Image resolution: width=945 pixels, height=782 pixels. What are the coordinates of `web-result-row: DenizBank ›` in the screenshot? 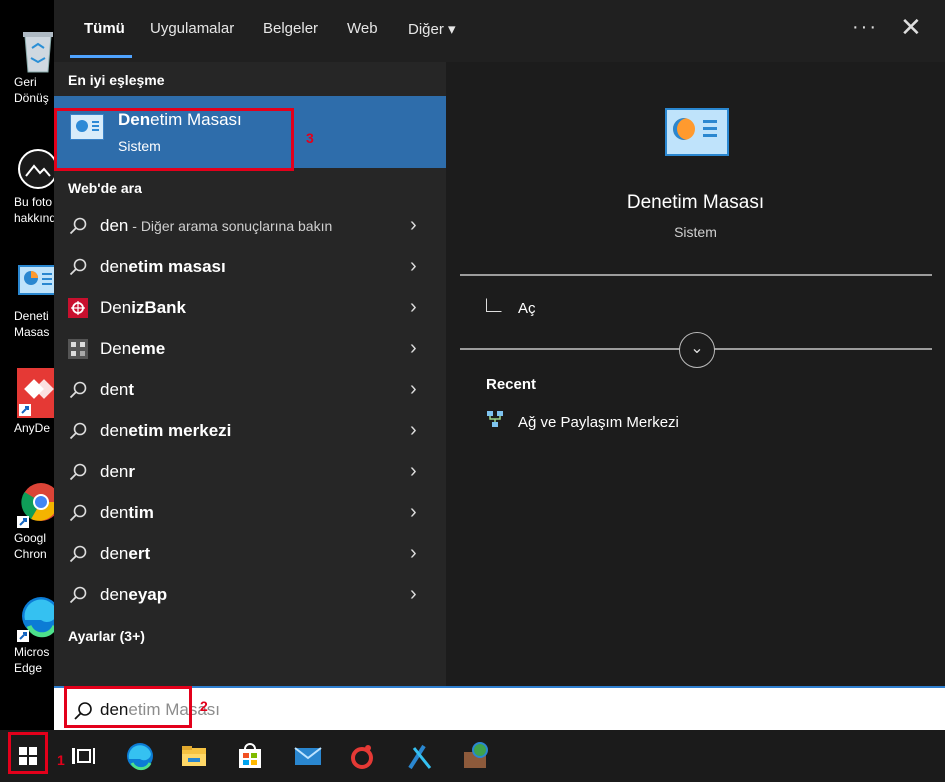 It's located at (250, 308).